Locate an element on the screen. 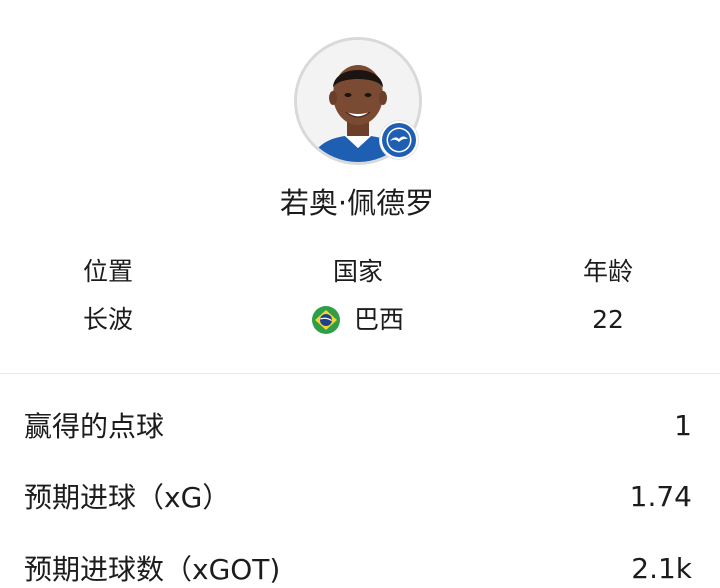  player-avatar is located at coordinates (358, 101).